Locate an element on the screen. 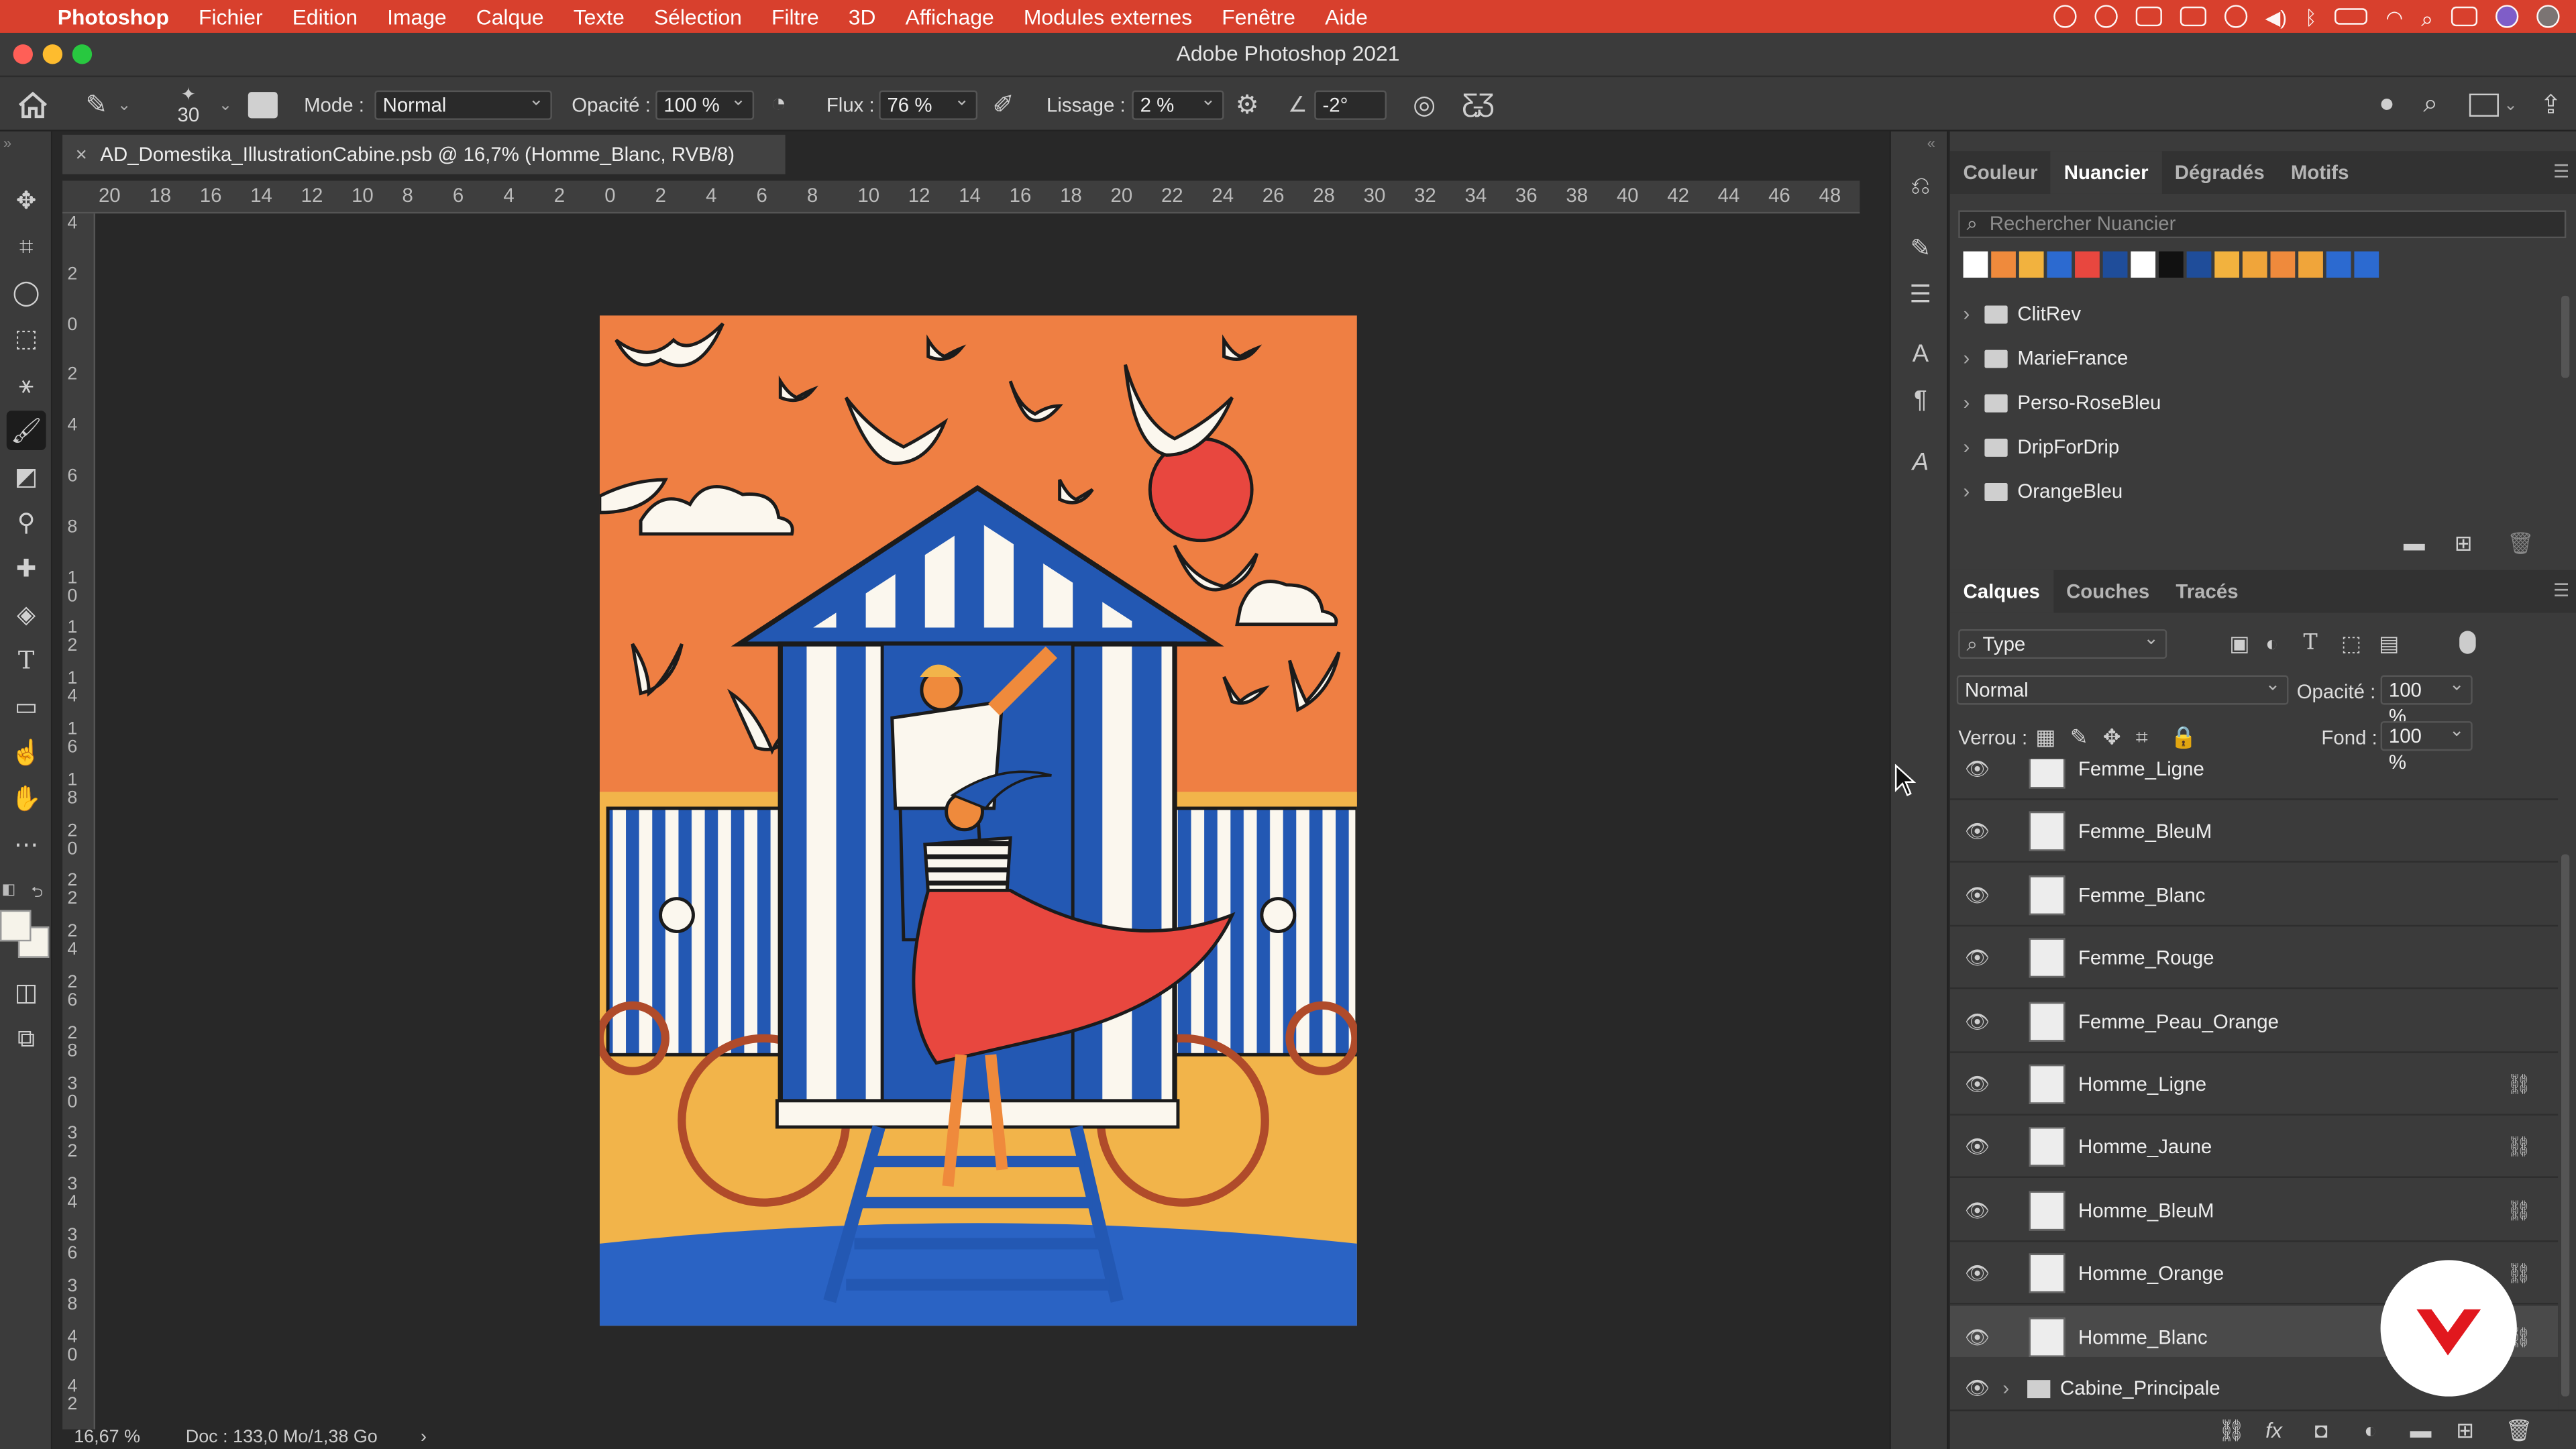 This screenshot has height=1449, width=2576. filter-toggle-switch is located at coordinates (2467, 642).